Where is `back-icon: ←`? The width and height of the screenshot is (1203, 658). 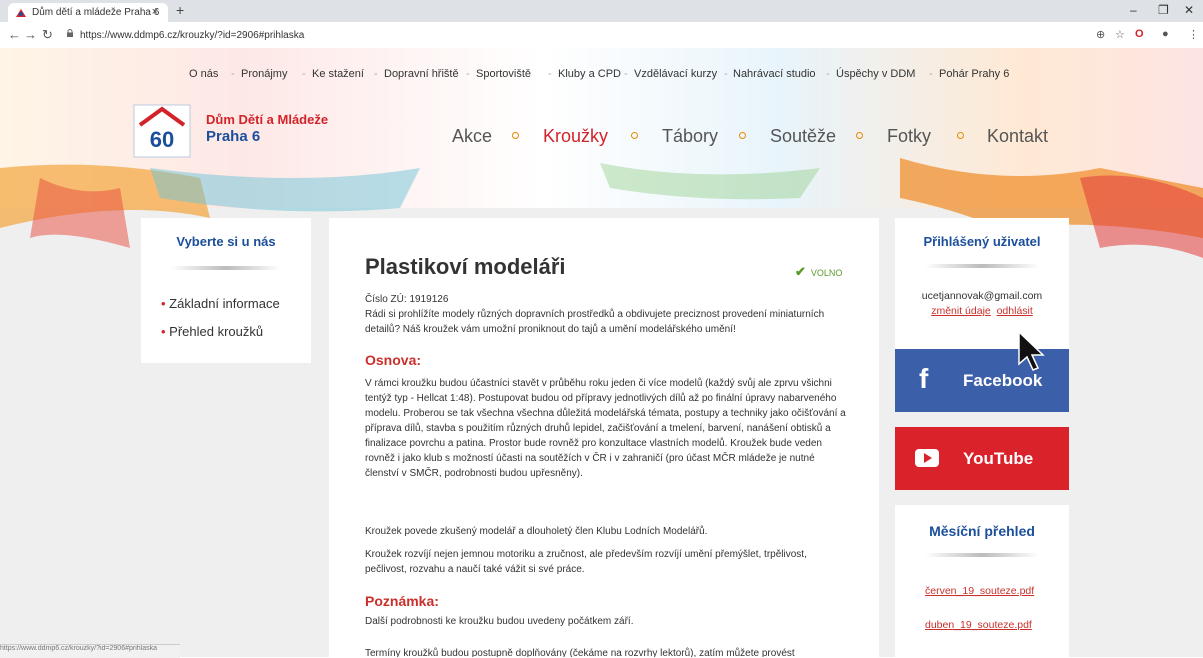
back-icon: ← is located at coordinates (14, 34).